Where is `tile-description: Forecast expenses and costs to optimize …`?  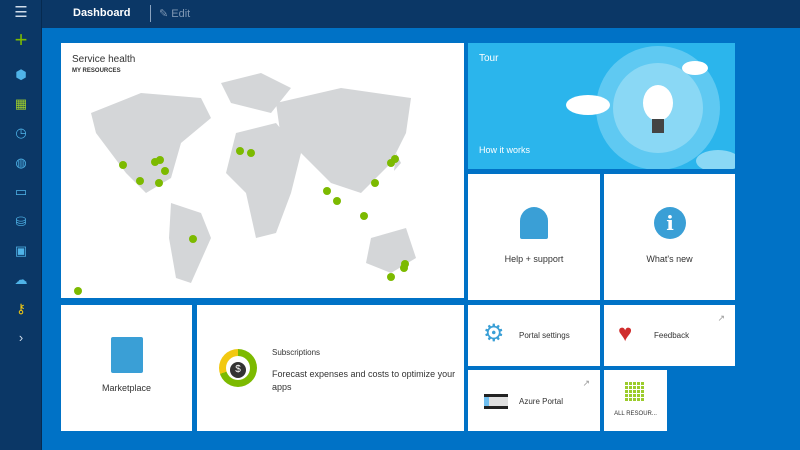 tile-description: Forecast expenses and costs to optimize … is located at coordinates (364, 380).